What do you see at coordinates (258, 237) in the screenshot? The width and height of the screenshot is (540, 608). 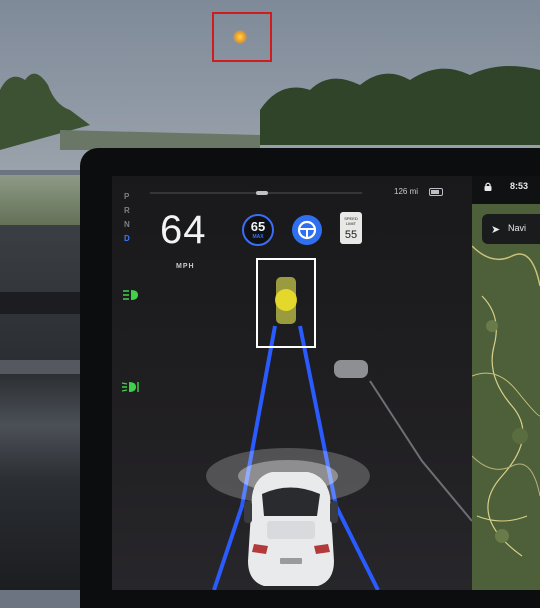 I see `set-speed-label: MAX` at bounding box center [258, 237].